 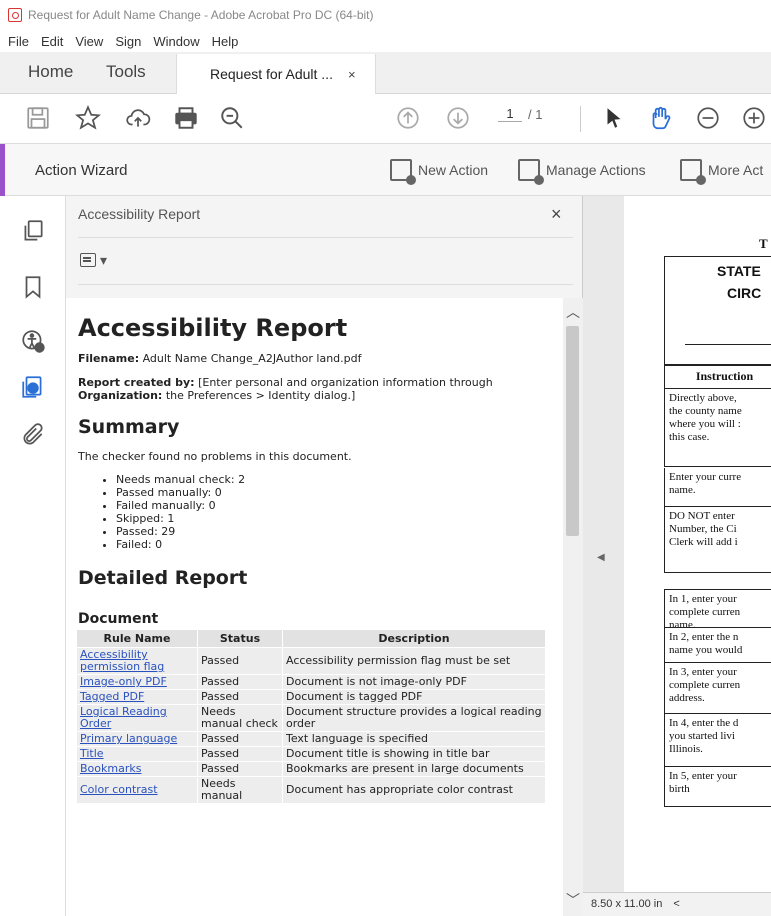 I want to click on instruction-cell: In 1, enter your complete curren name., so click(x=717, y=608).